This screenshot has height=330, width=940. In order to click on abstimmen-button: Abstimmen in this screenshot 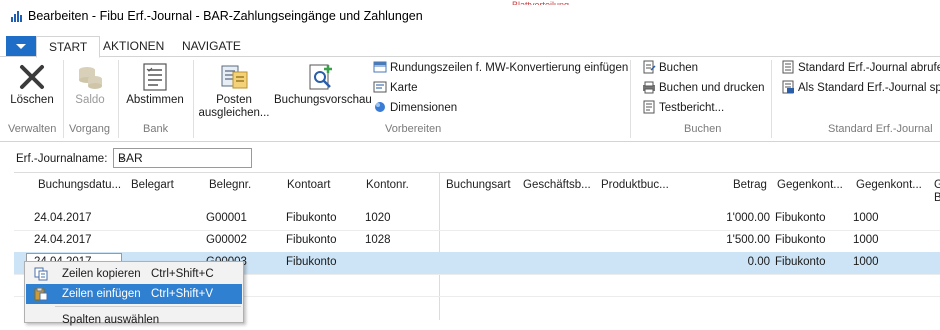, I will do `click(155, 84)`.